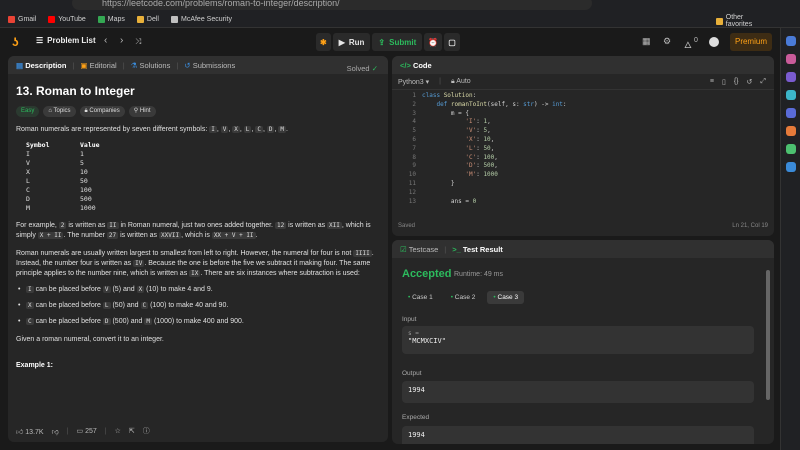 The height and width of the screenshot is (450, 800). Describe the element at coordinates (102, 111) in the screenshot. I see `companies-tag: 🔒︎ Companies` at that location.